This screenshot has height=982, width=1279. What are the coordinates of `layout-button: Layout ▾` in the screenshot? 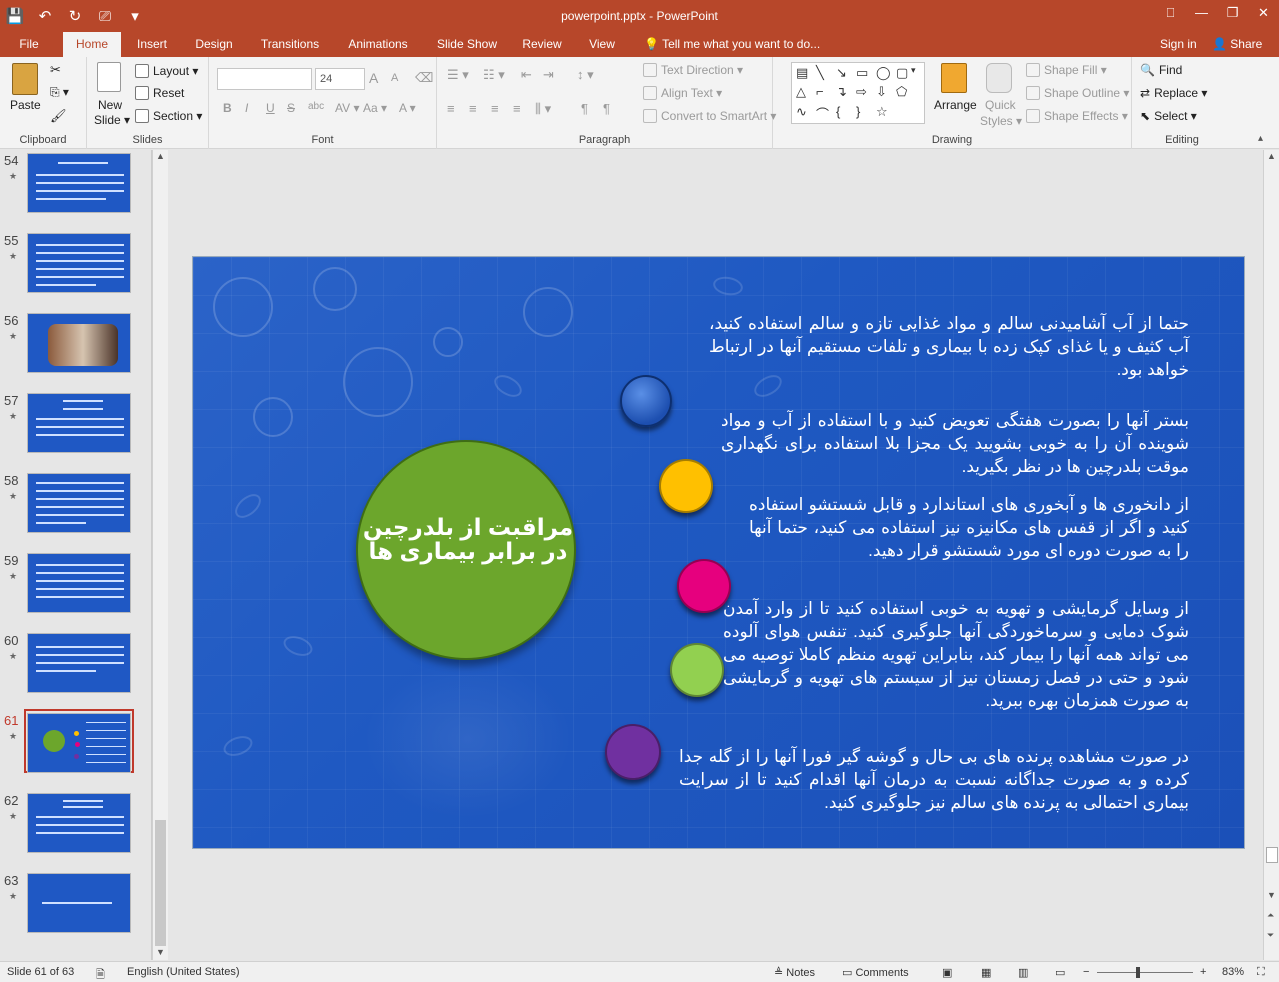 It's located at (166, 71).